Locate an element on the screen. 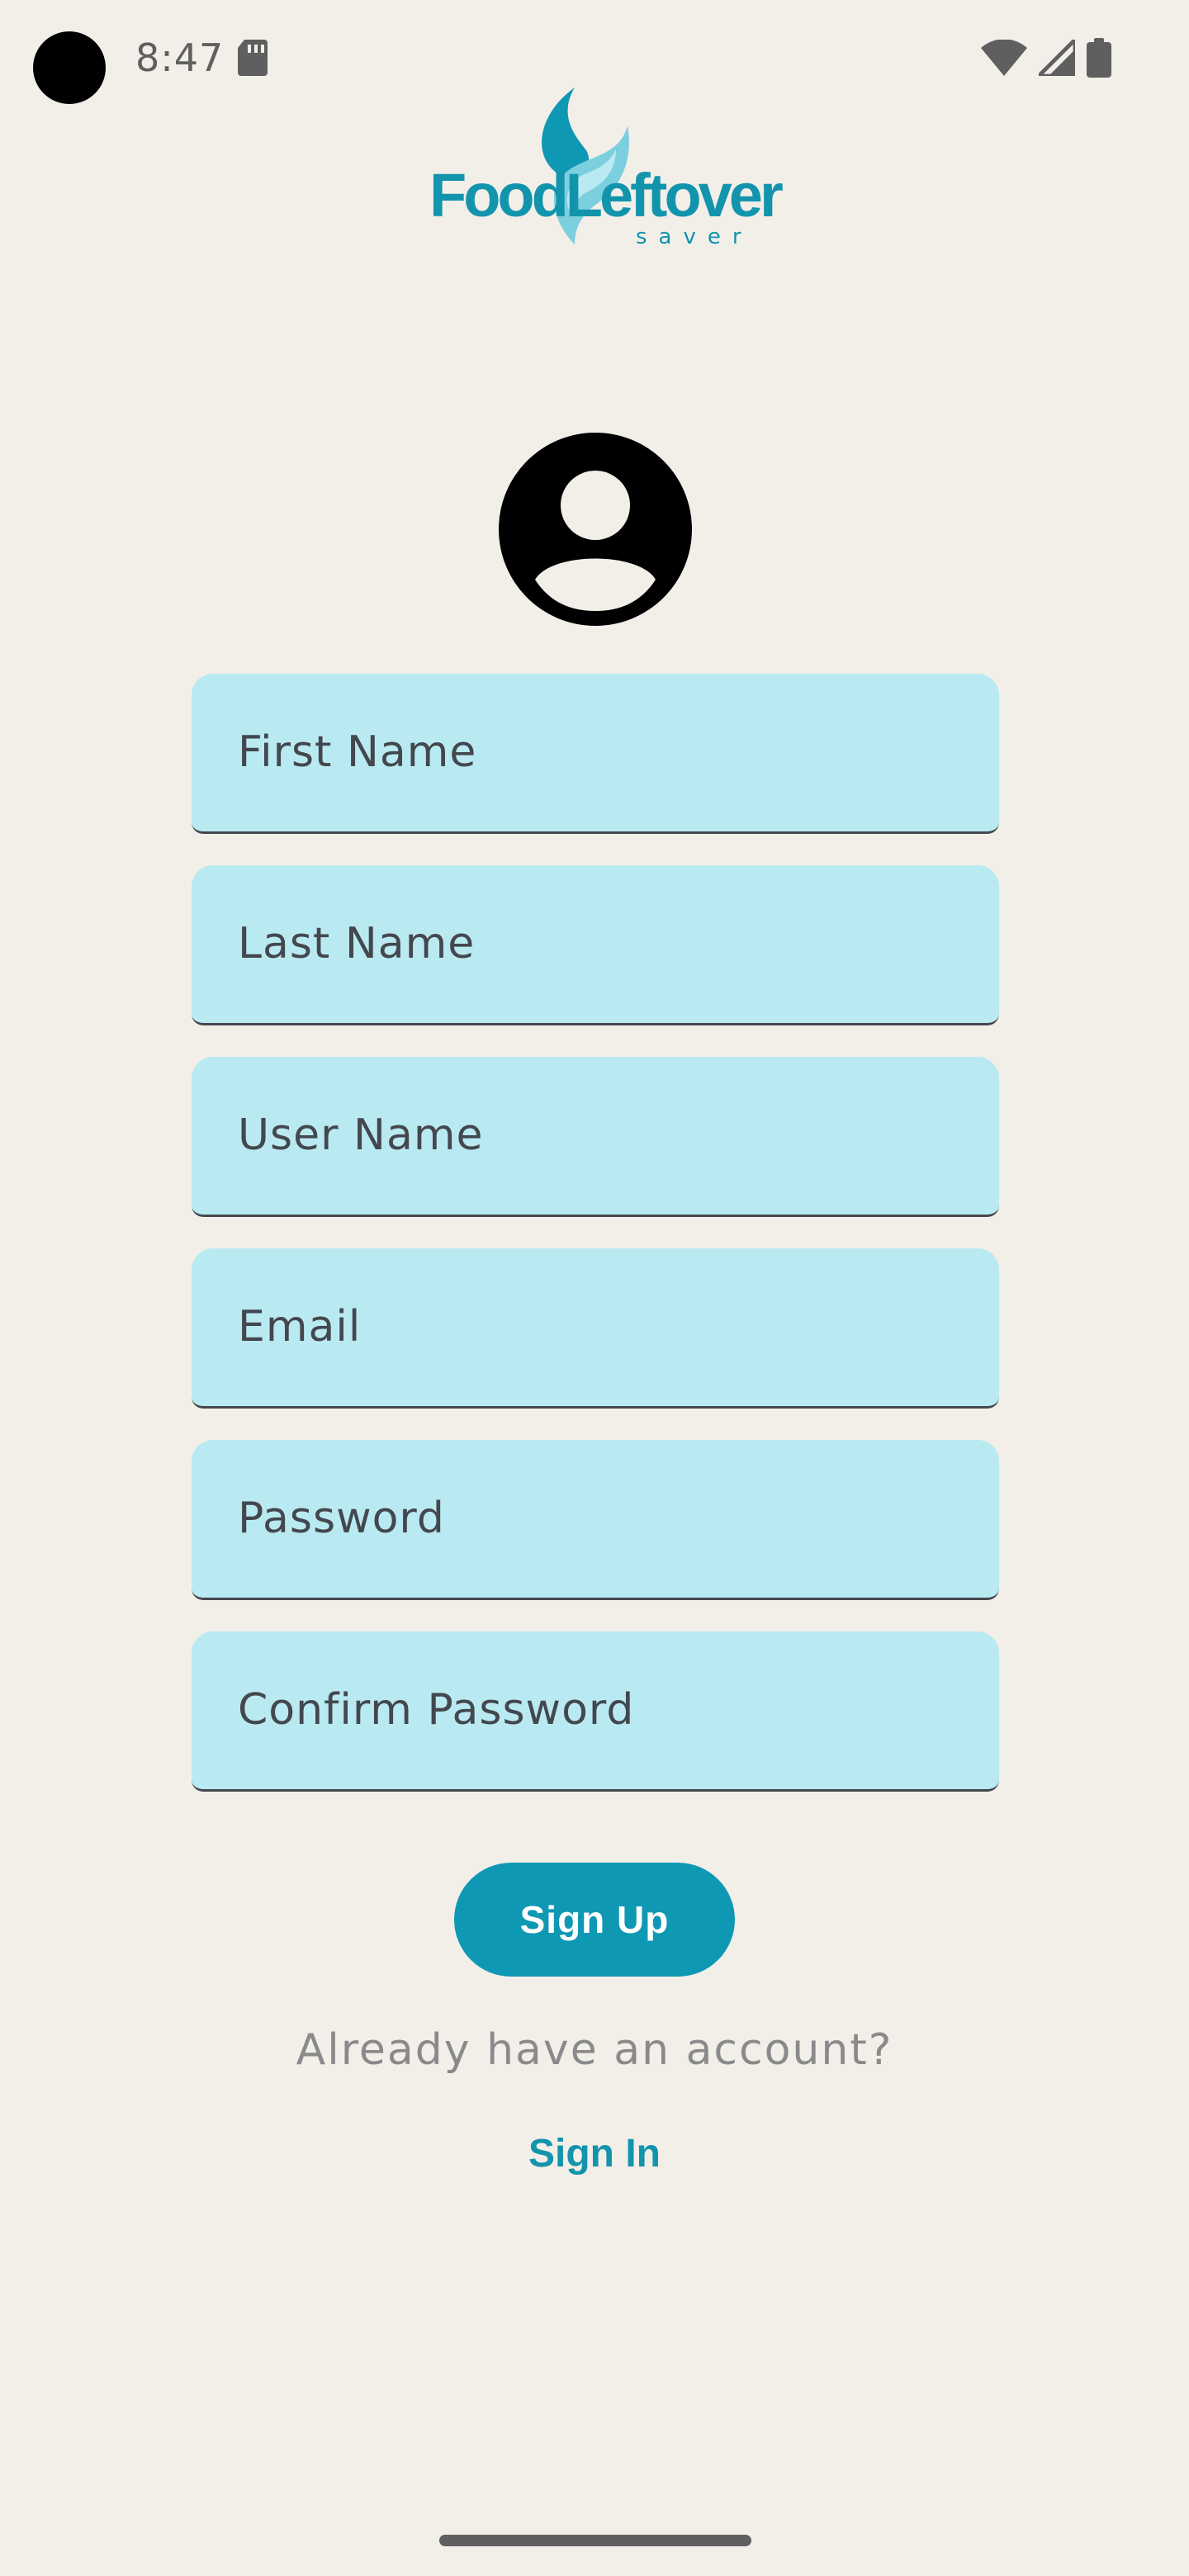  user-name-field is located at coordinates (595, 1137).